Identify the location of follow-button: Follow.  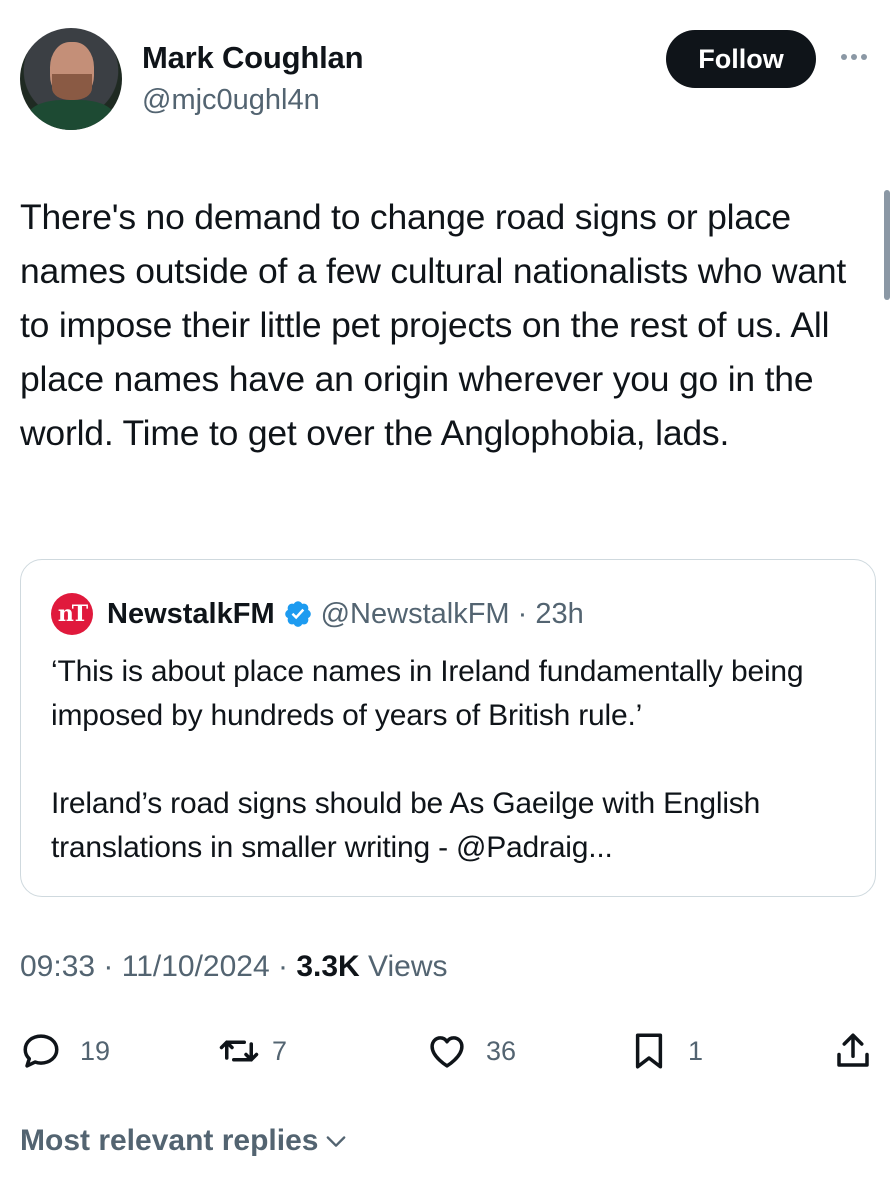
(741, 59).